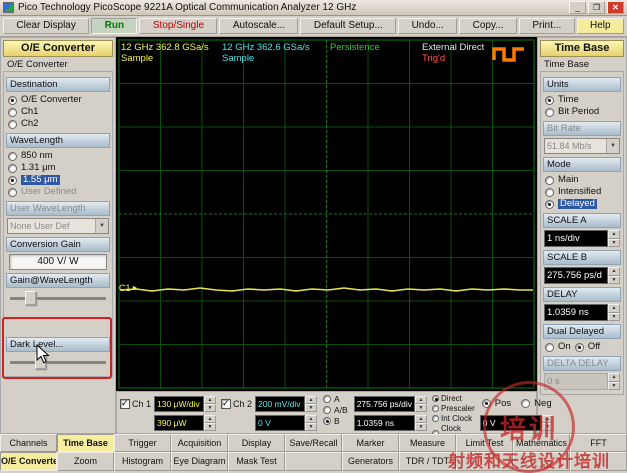  What do you see at coordinates (582, 112) in the screenshot?
I see `radio-units-bit-period: Bit Period` at bounding box center [582, 112].